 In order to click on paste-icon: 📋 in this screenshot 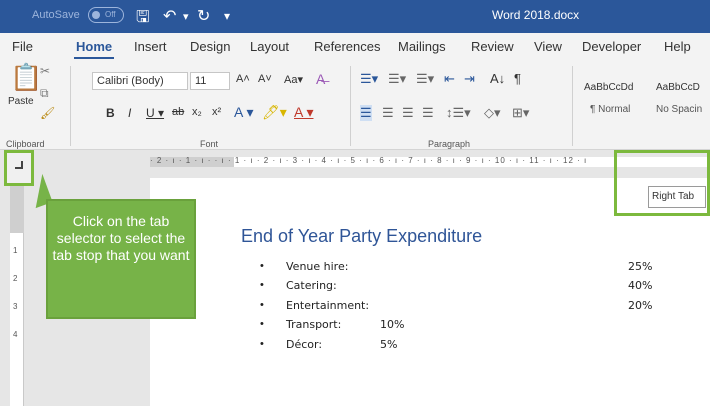, I will do `click(26, 77)`.